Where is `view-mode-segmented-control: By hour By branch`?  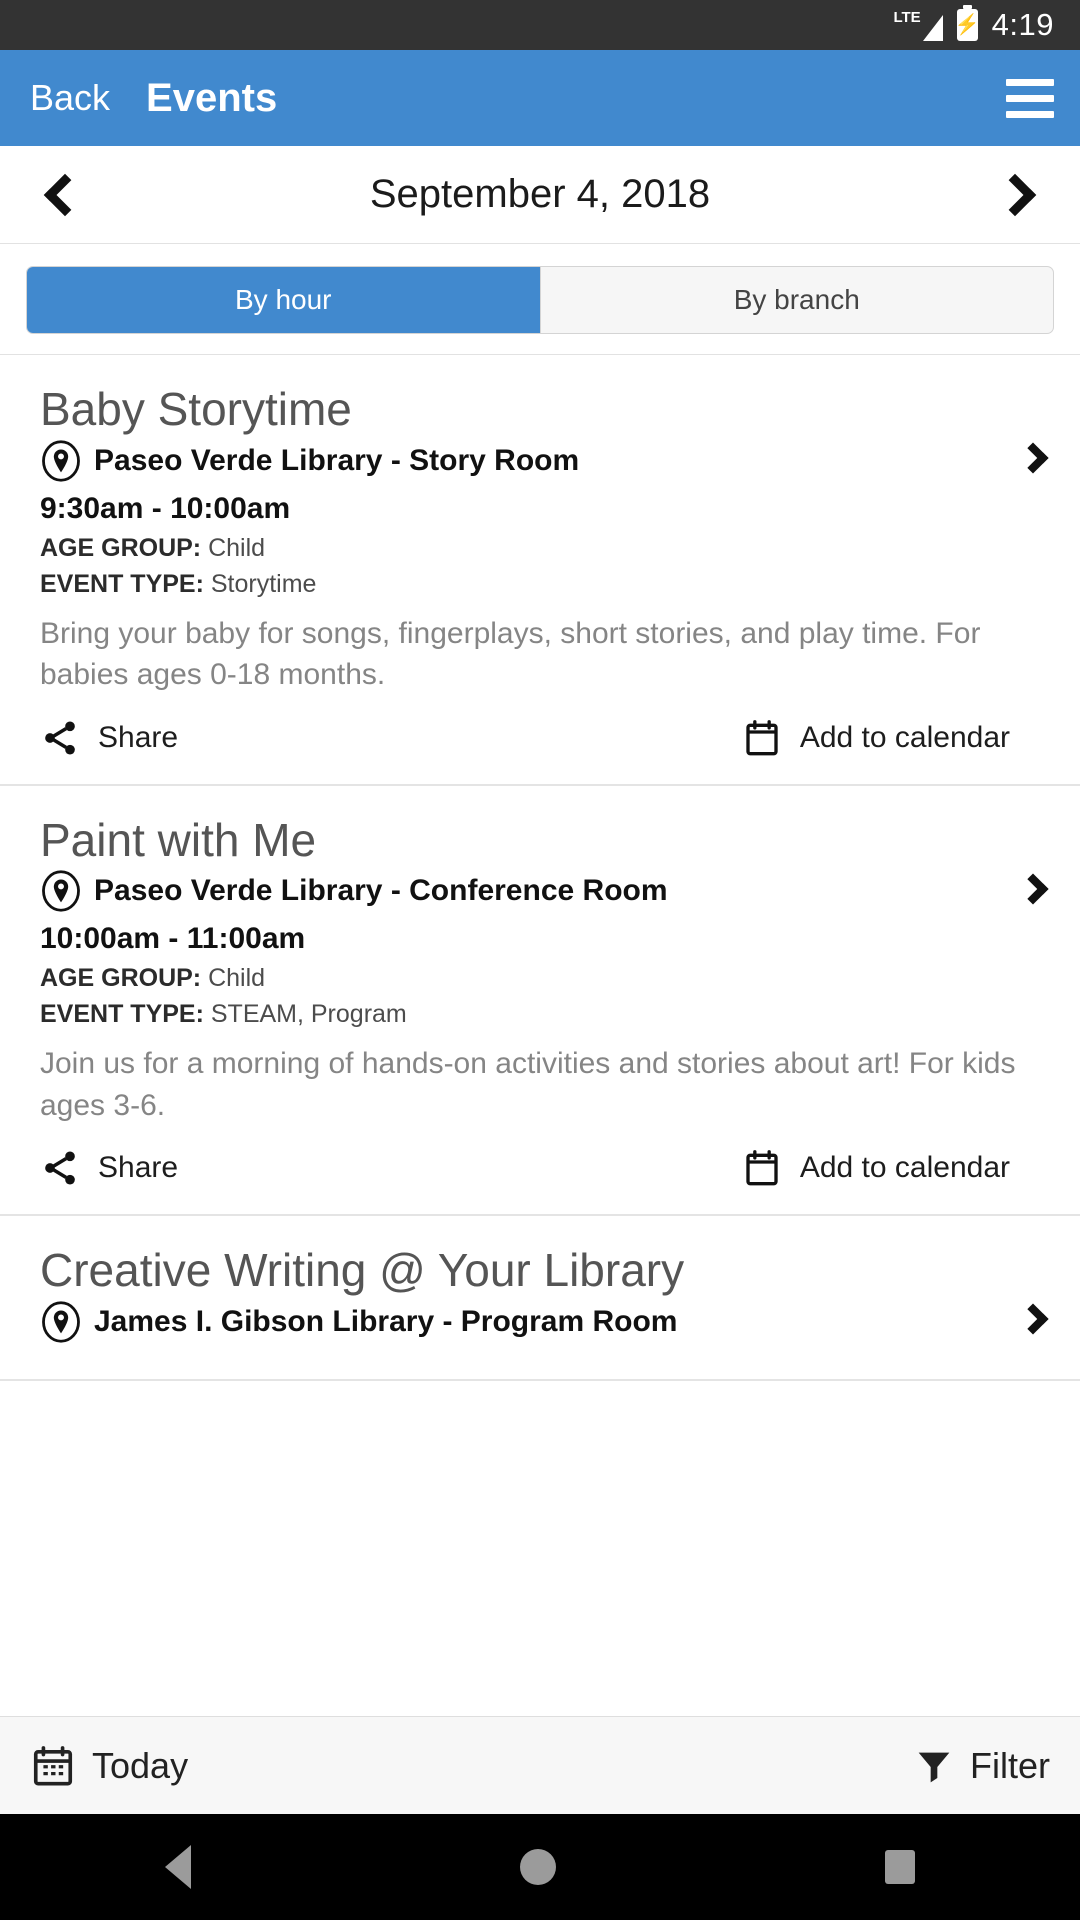
view-mode-segmented-control: By hour By branch is located at coordinates (540, 300).